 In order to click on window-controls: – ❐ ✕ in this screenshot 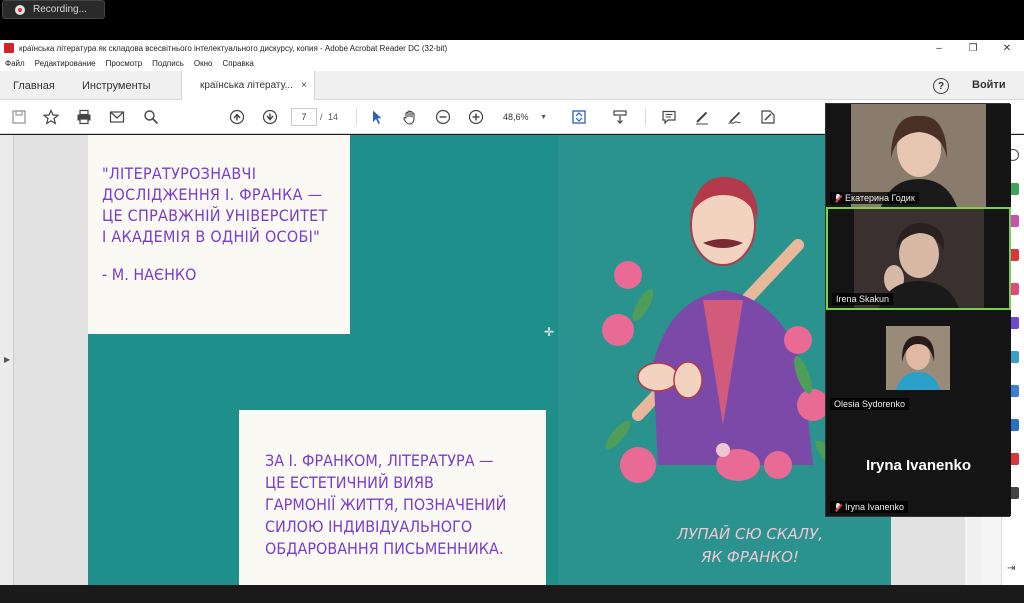, I will do `click(973, 48)`.